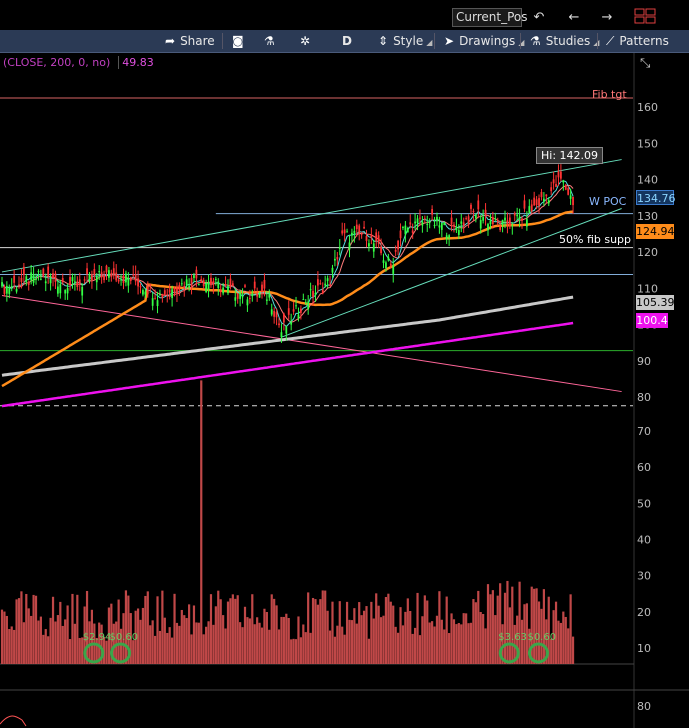 This screenshot has height=728, width=689. What do you see at coordinates (645, 63) in the screenshot?
I see `expand-icon: ⤡` at bounding box center [645, 63].